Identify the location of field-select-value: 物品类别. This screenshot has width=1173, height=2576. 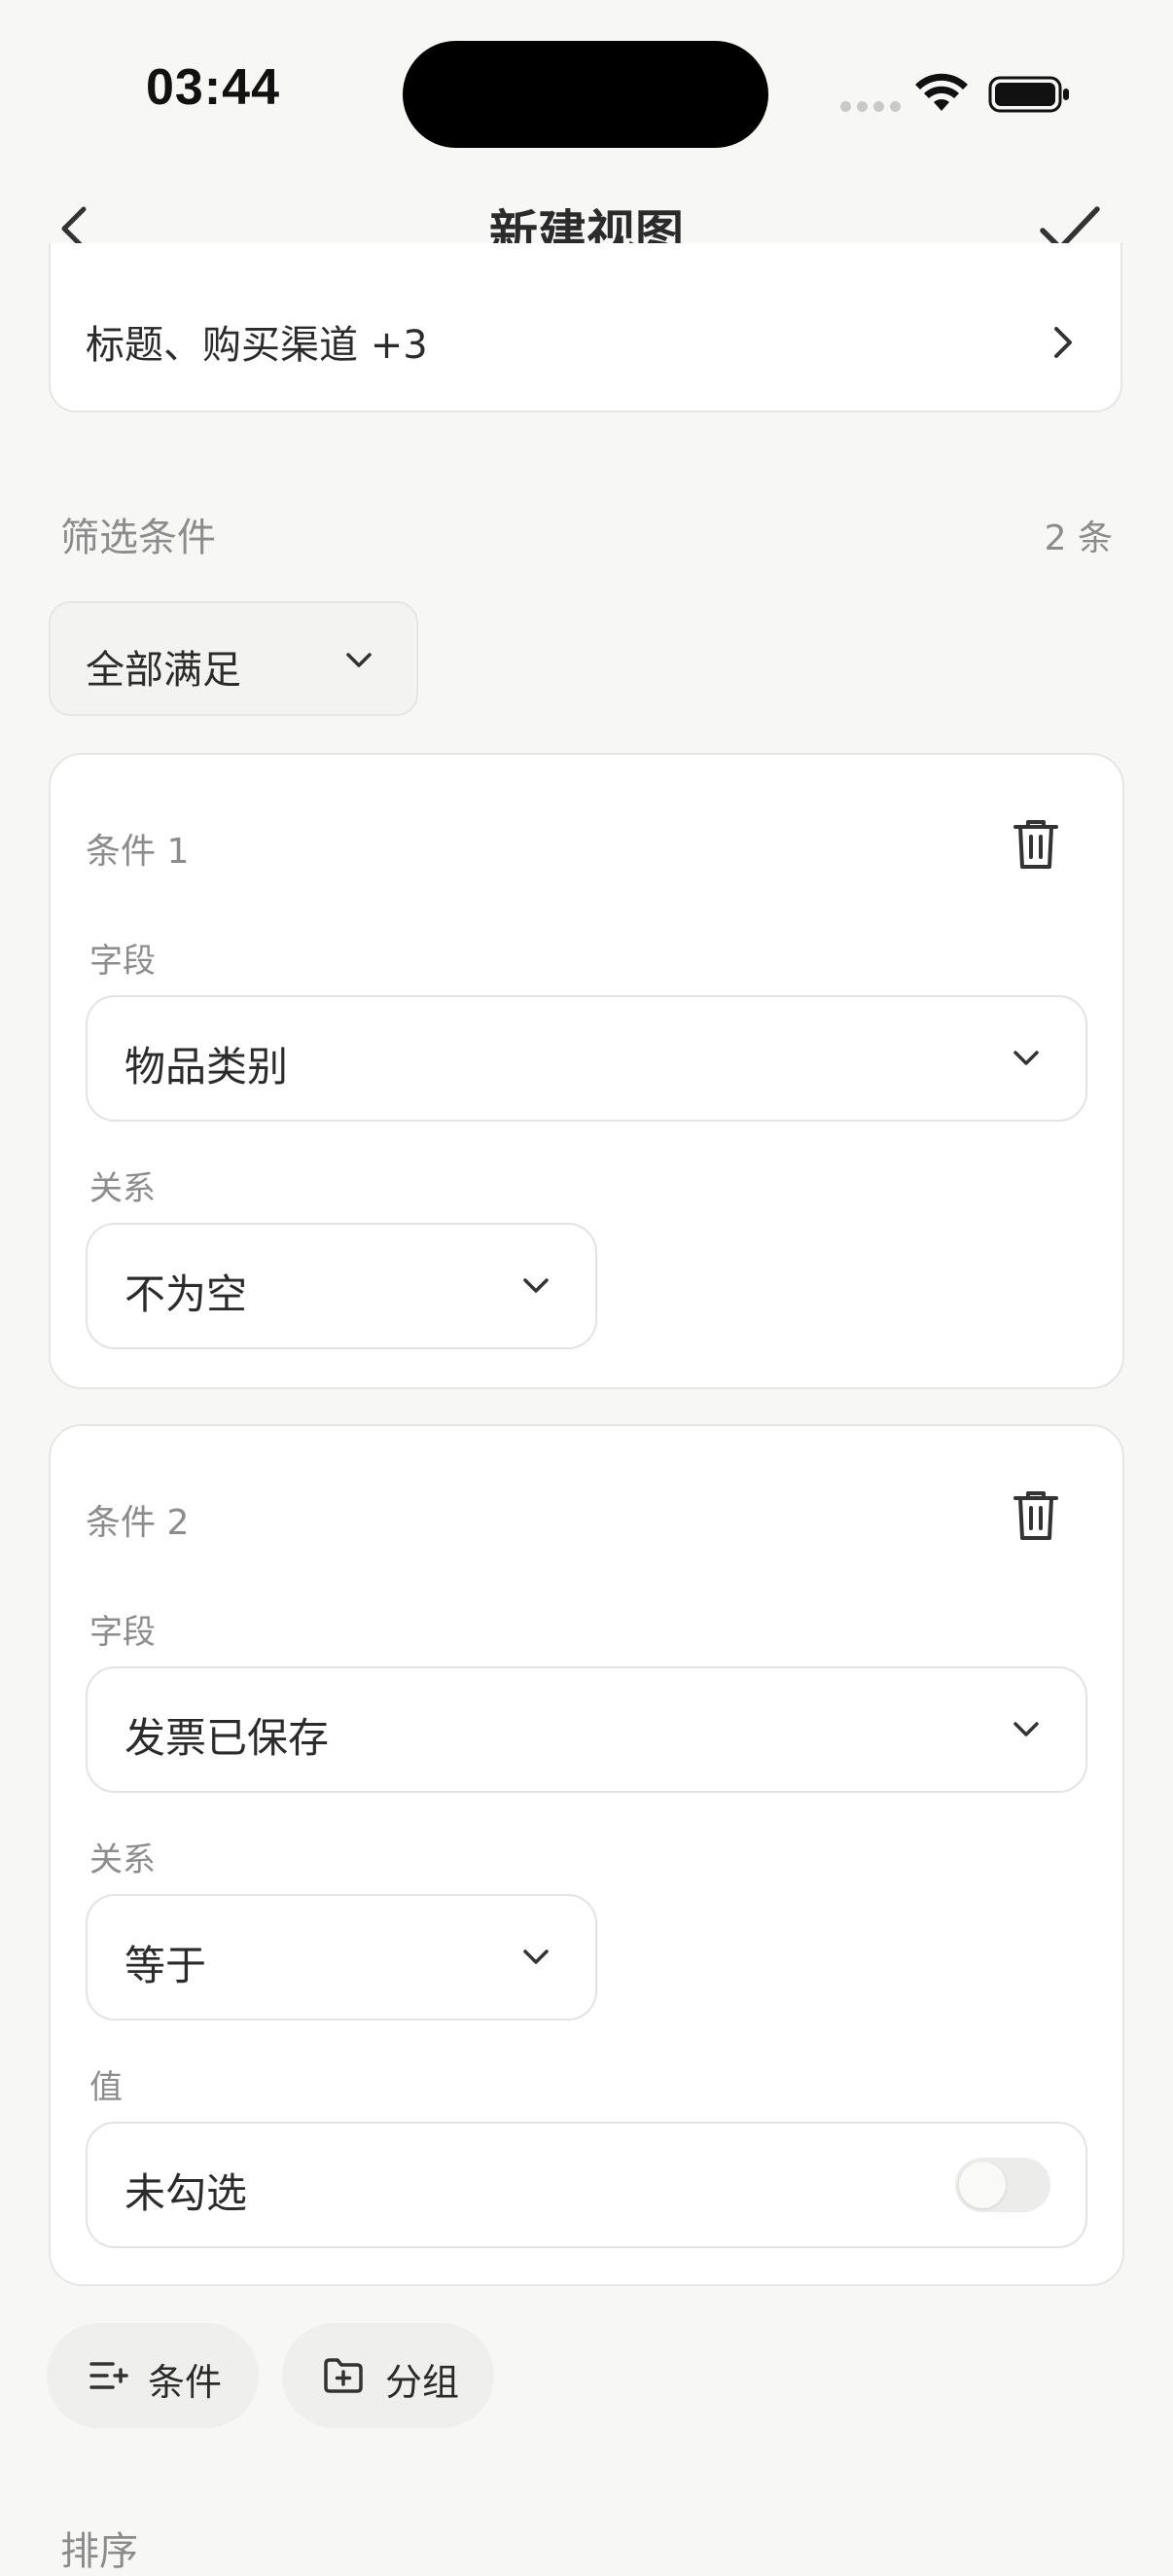
(206, 1067).